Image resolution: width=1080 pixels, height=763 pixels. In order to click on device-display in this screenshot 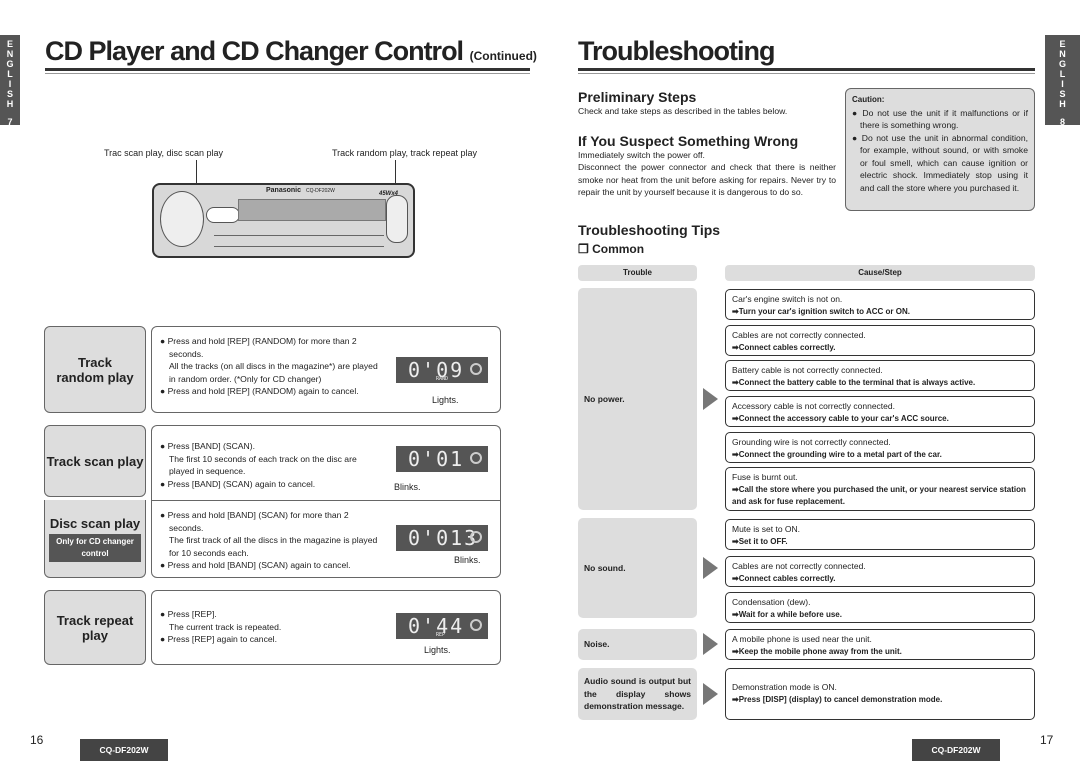, I will do `click(312, 210)`.